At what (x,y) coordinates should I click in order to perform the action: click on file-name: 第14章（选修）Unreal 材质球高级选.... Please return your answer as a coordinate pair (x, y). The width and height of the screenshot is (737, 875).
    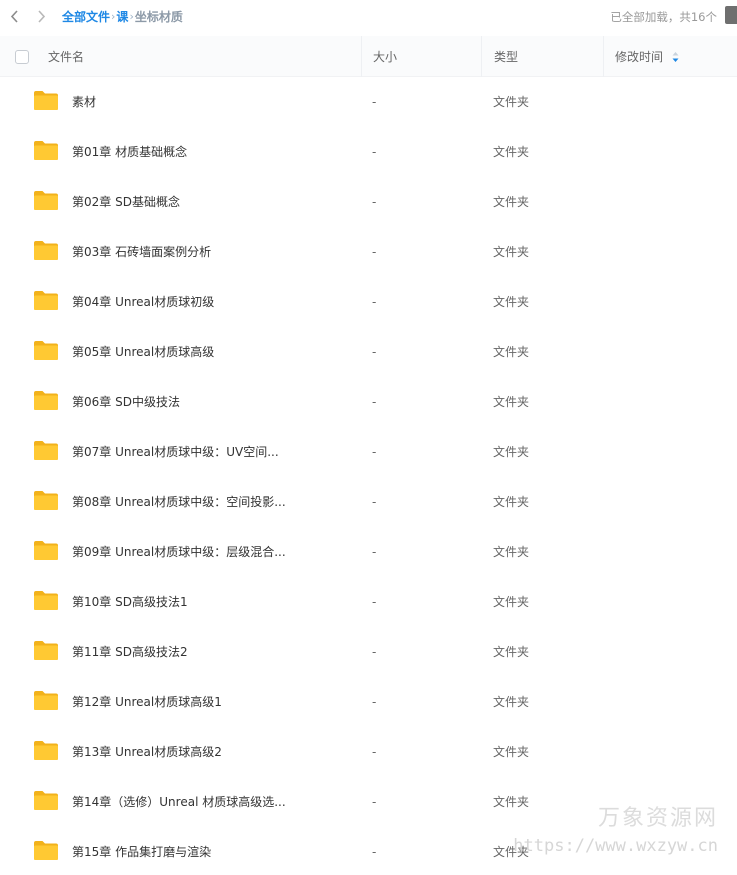
    Looking at the image, I should click on (179, 802).